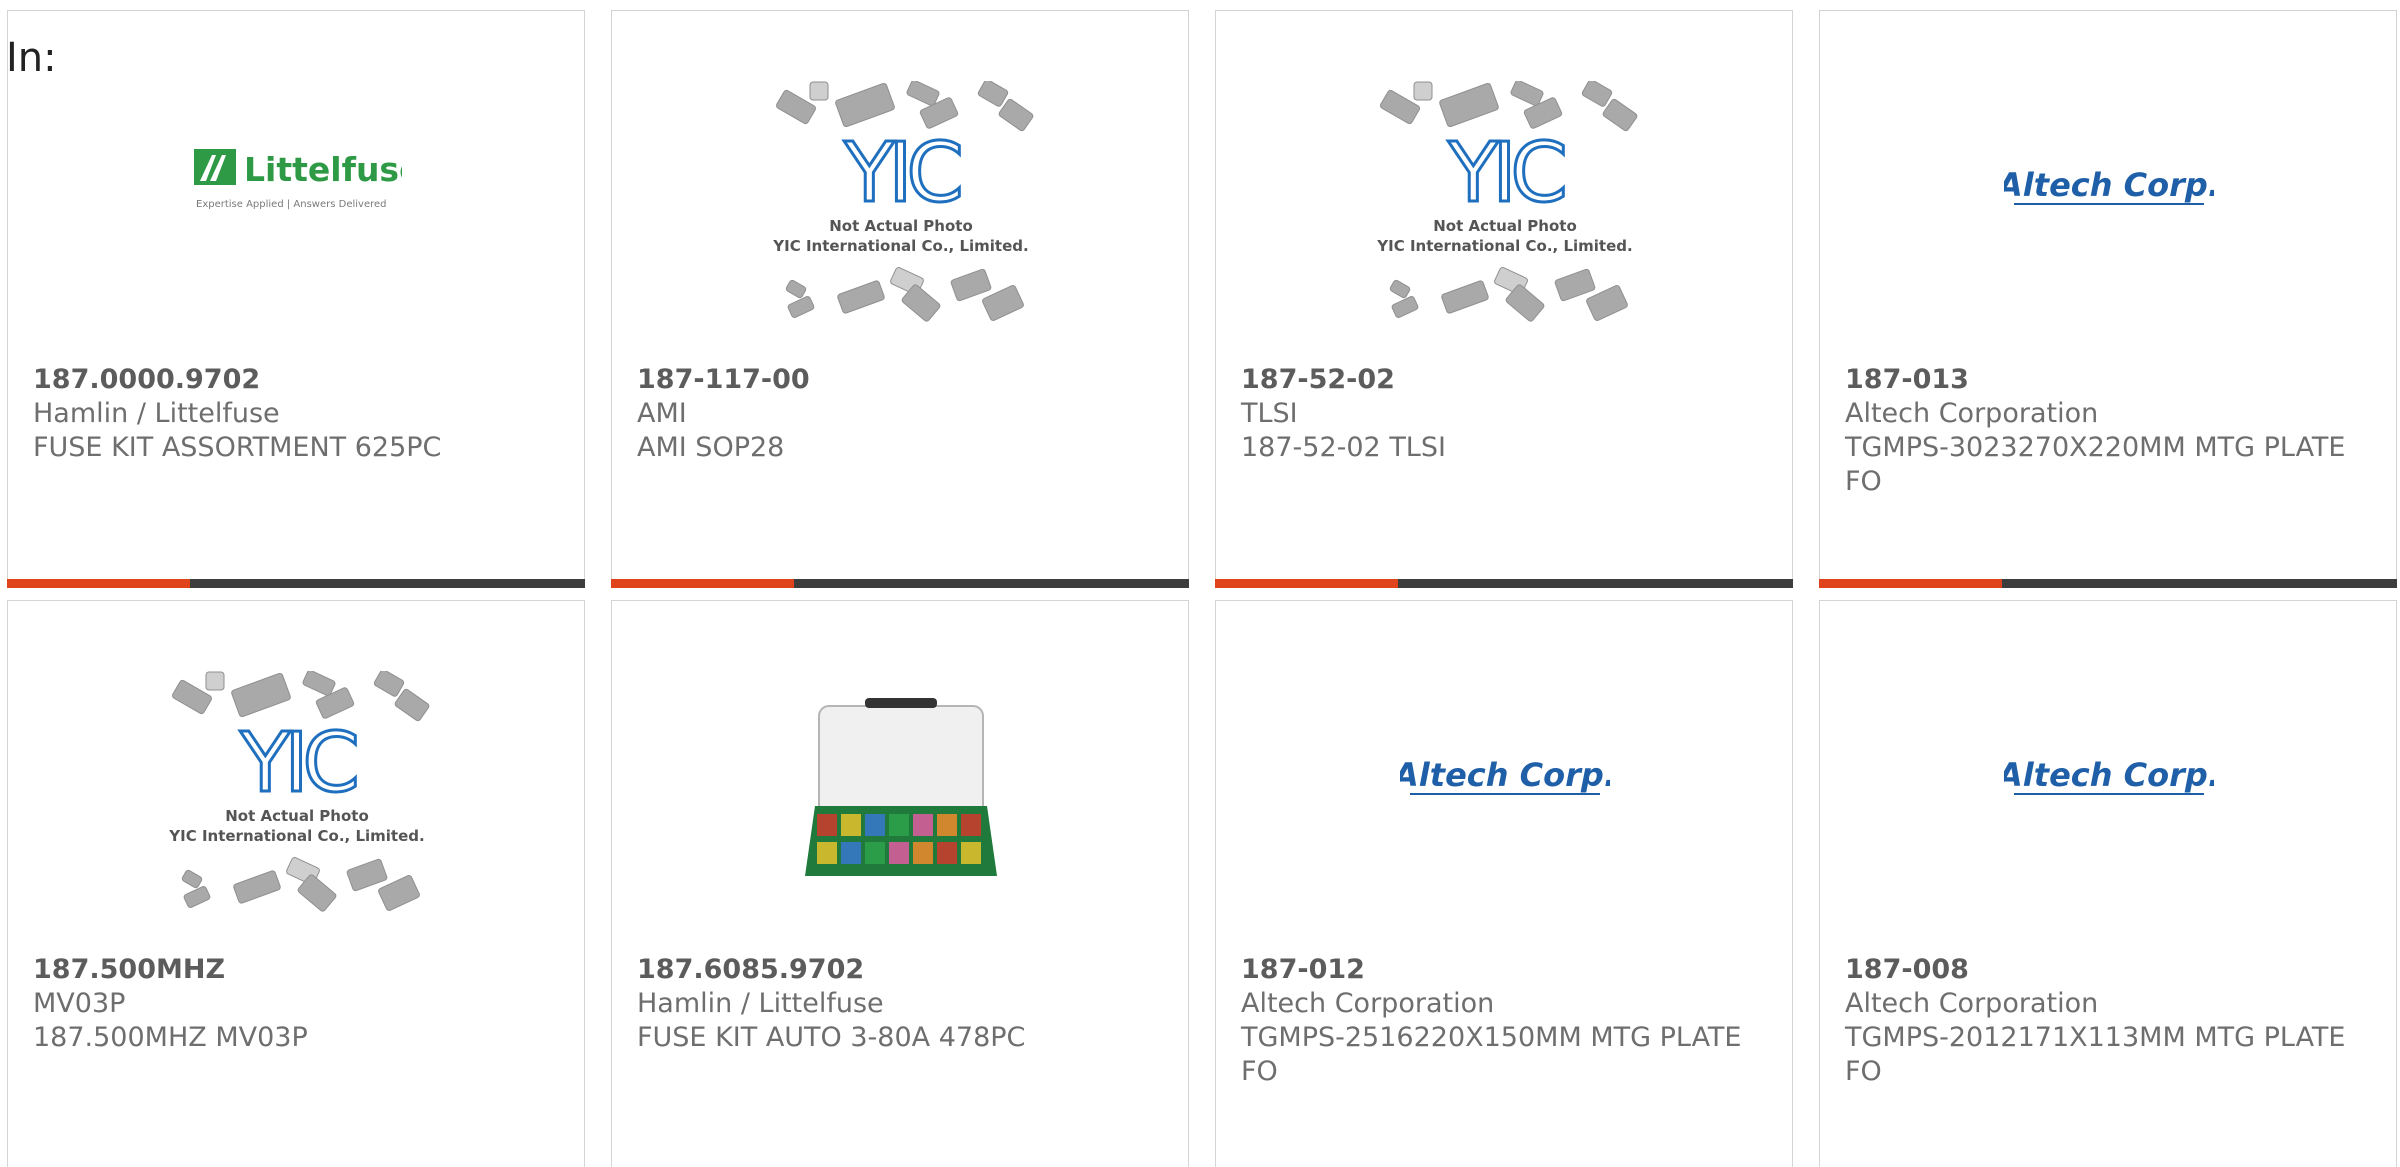  Describe the element at coordinates (831, 1037) in the screenshot. I see `description: FUSE KIT AUTO 3-80A 478PC` at that location.